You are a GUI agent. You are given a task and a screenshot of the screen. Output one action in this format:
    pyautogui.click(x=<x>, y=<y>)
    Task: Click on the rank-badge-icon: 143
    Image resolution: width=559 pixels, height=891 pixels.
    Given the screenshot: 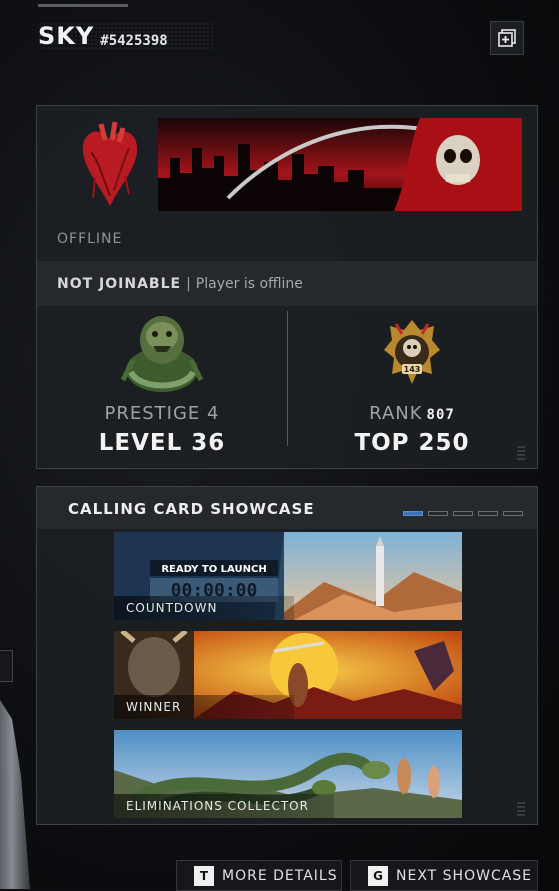 What is the action you would take?
    pyautogui.click(x=412, y=352)
    